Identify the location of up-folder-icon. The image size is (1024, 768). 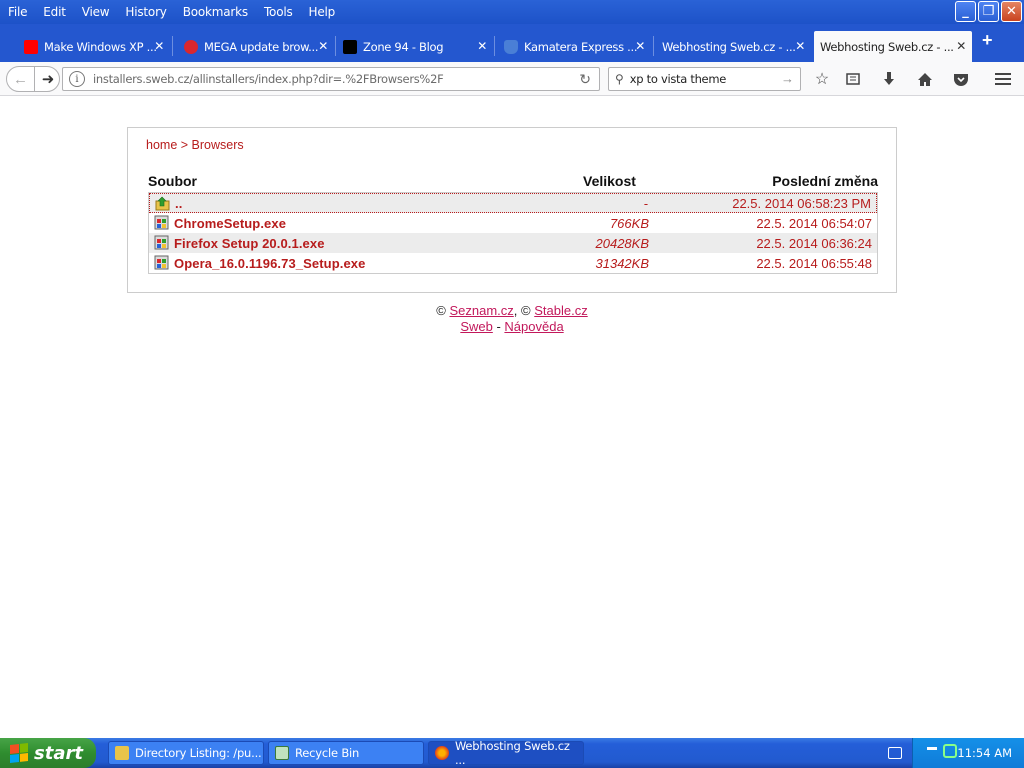
(162, 203).